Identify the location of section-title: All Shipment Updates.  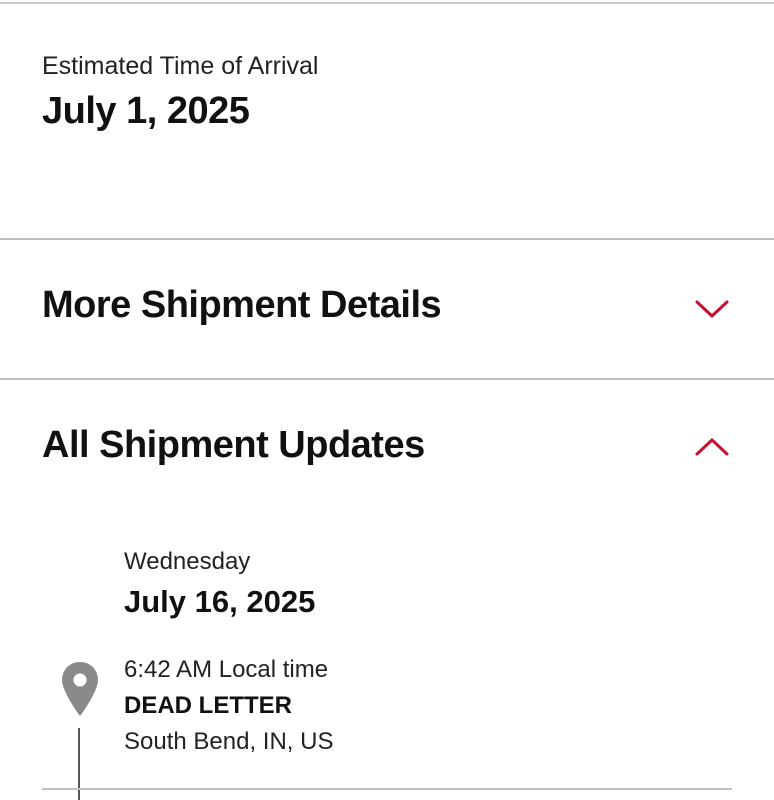
(233, 445).